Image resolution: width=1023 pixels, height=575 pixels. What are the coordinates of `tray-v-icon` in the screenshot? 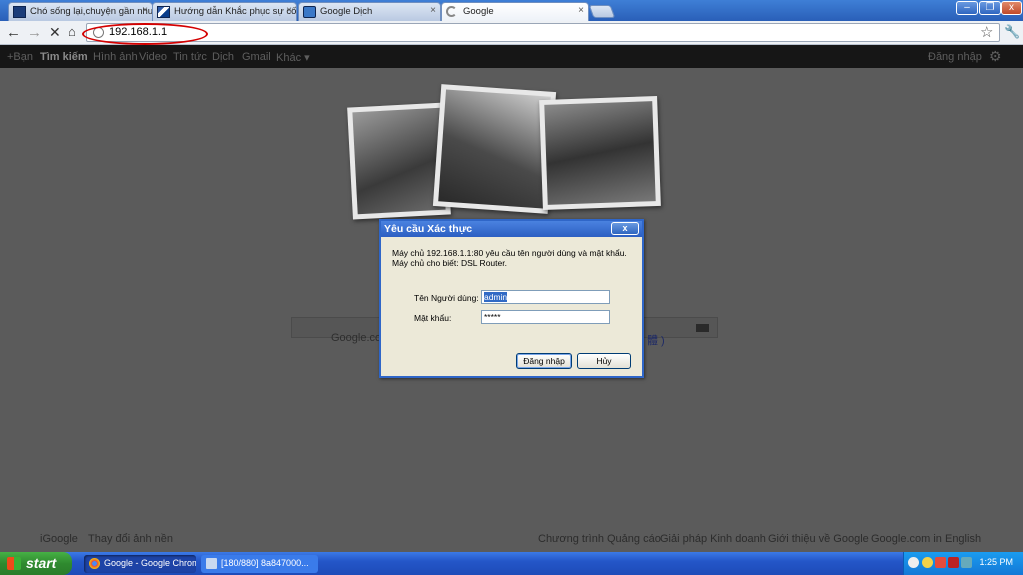 It's located at (953, 562).